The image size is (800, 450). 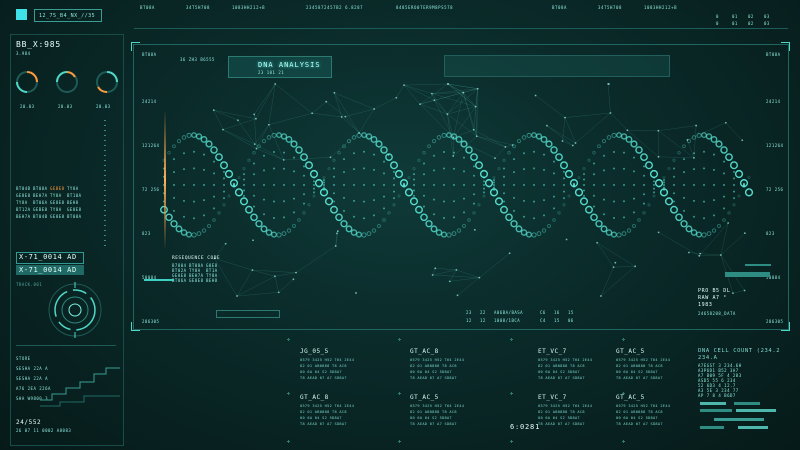 I want to click on header-code-7: 34T5H708, so click(x=610, y=7).